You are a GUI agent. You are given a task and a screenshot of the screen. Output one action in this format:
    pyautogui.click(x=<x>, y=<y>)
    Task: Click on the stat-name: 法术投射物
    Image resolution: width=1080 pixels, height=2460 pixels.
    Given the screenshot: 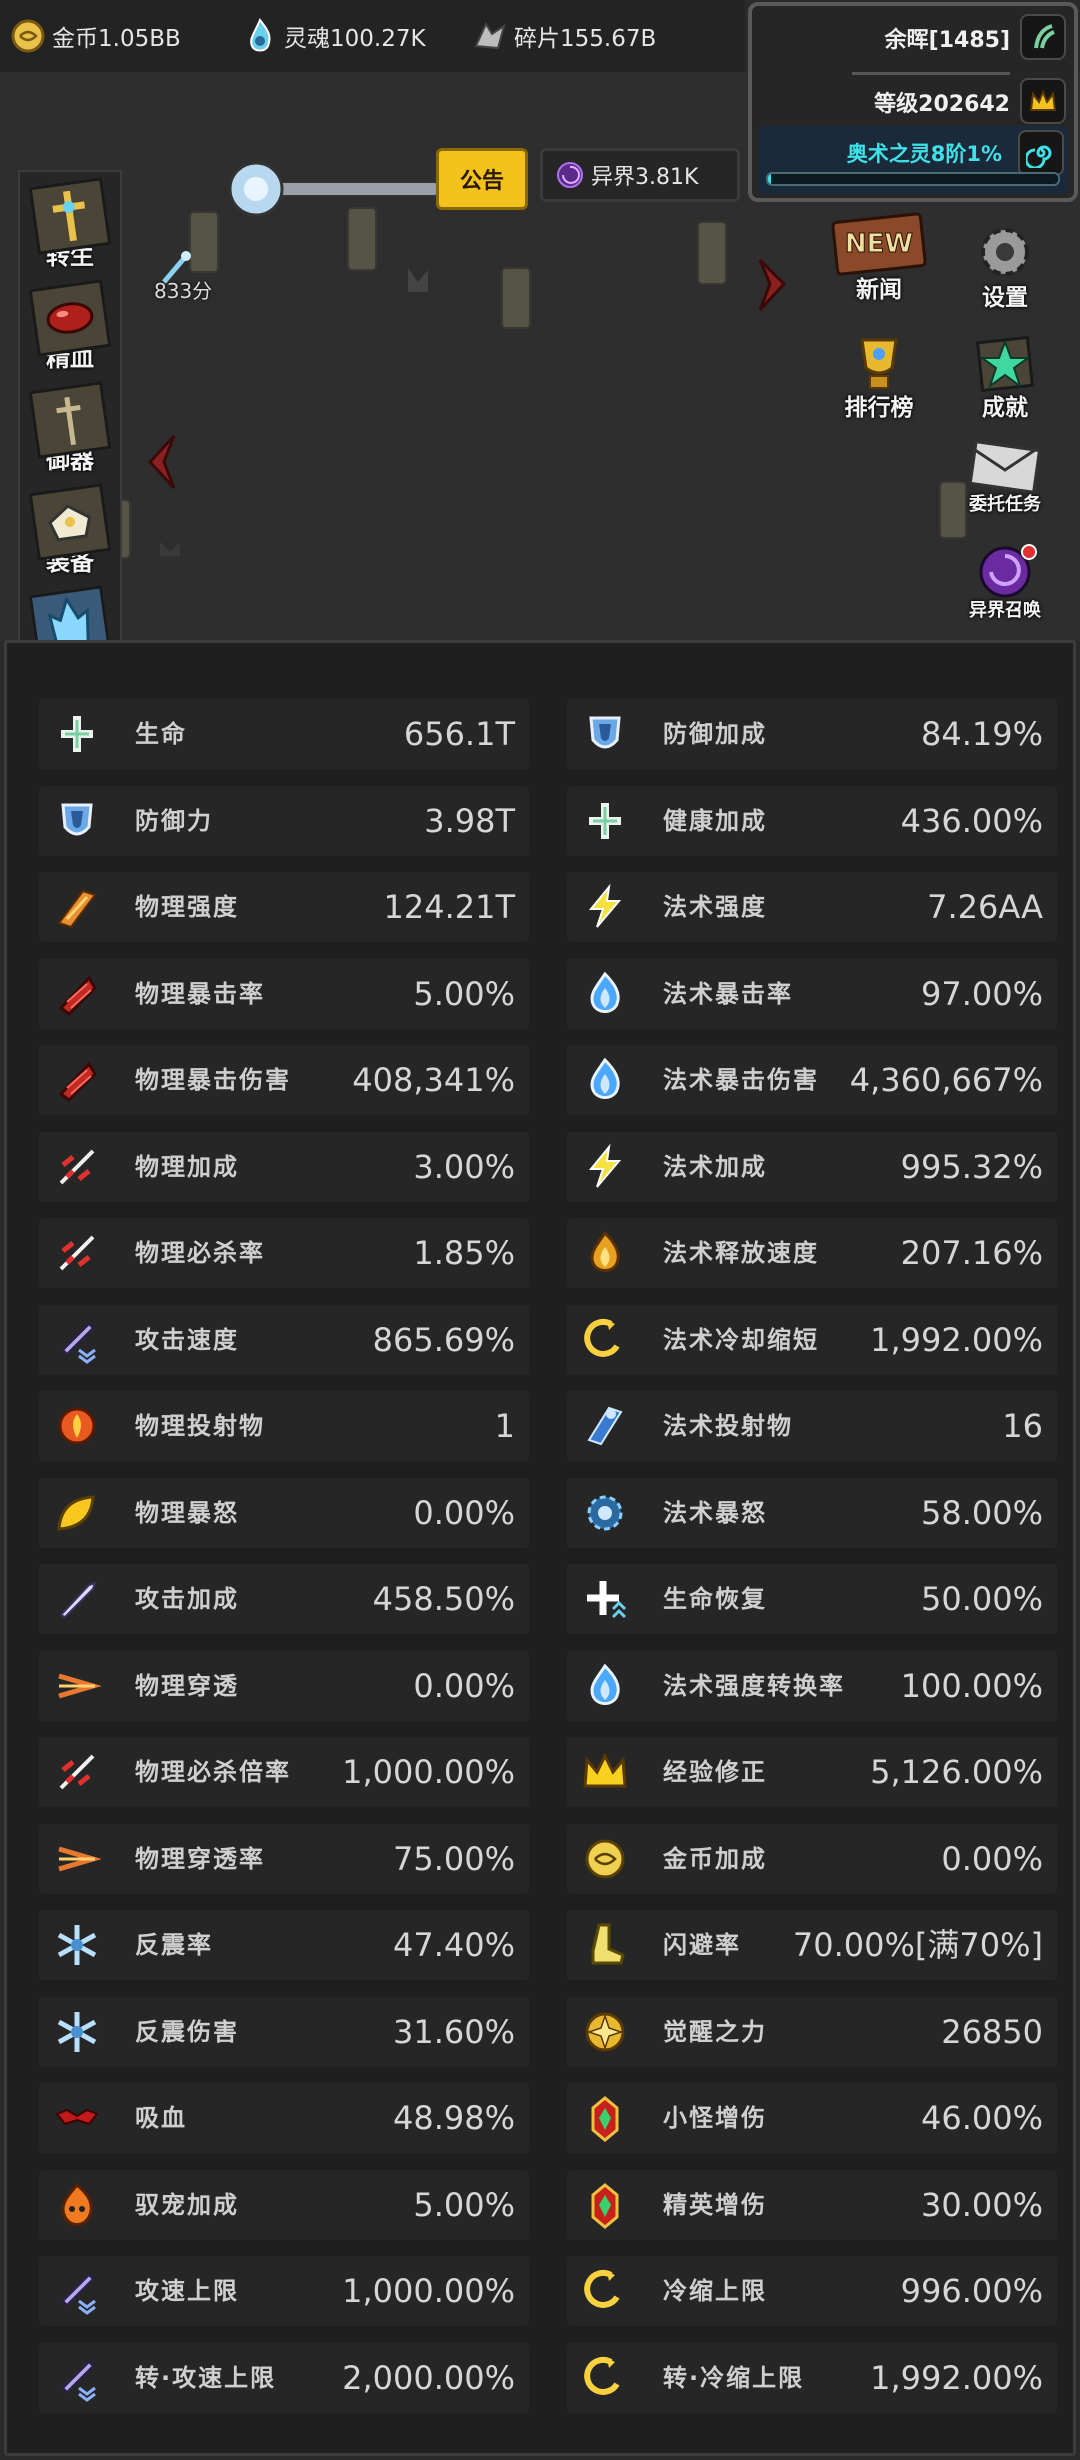 What is the action you would take?
    pyautogui.click(x=728, y=1426)
    